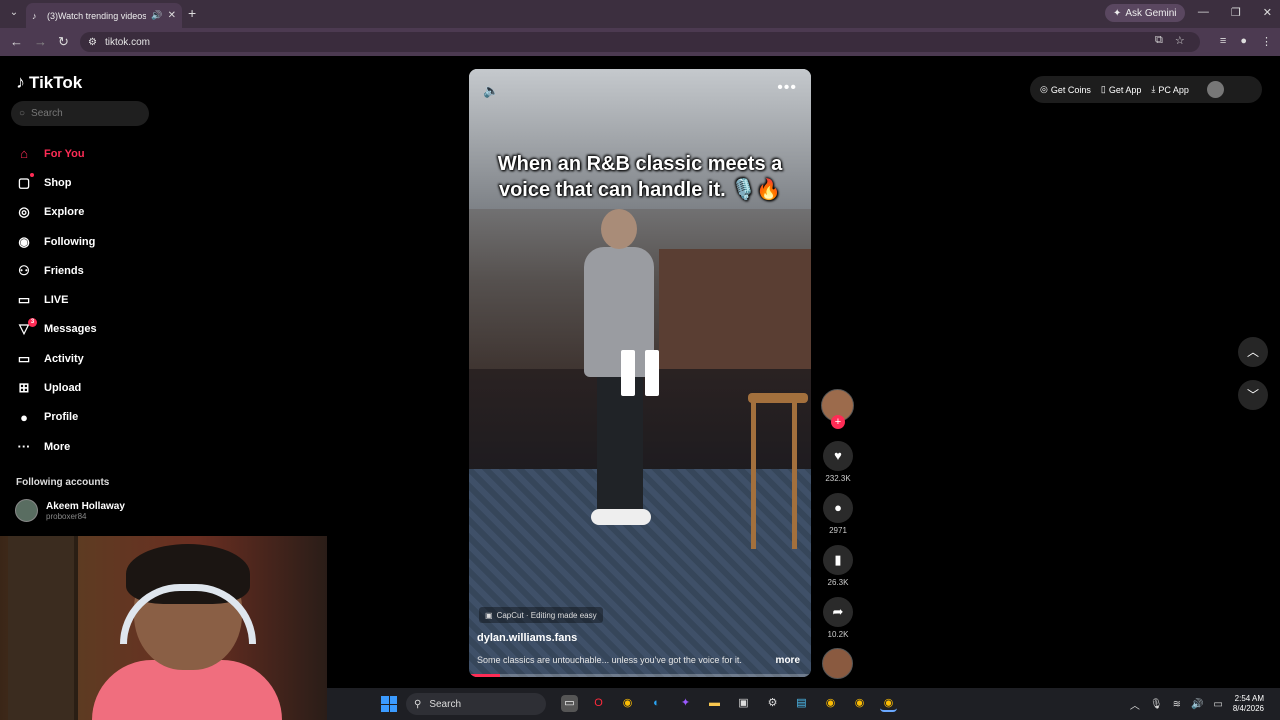  Describe the element at coordinates (187, 632) in the screenshot. I see `webcam-person` at that location.